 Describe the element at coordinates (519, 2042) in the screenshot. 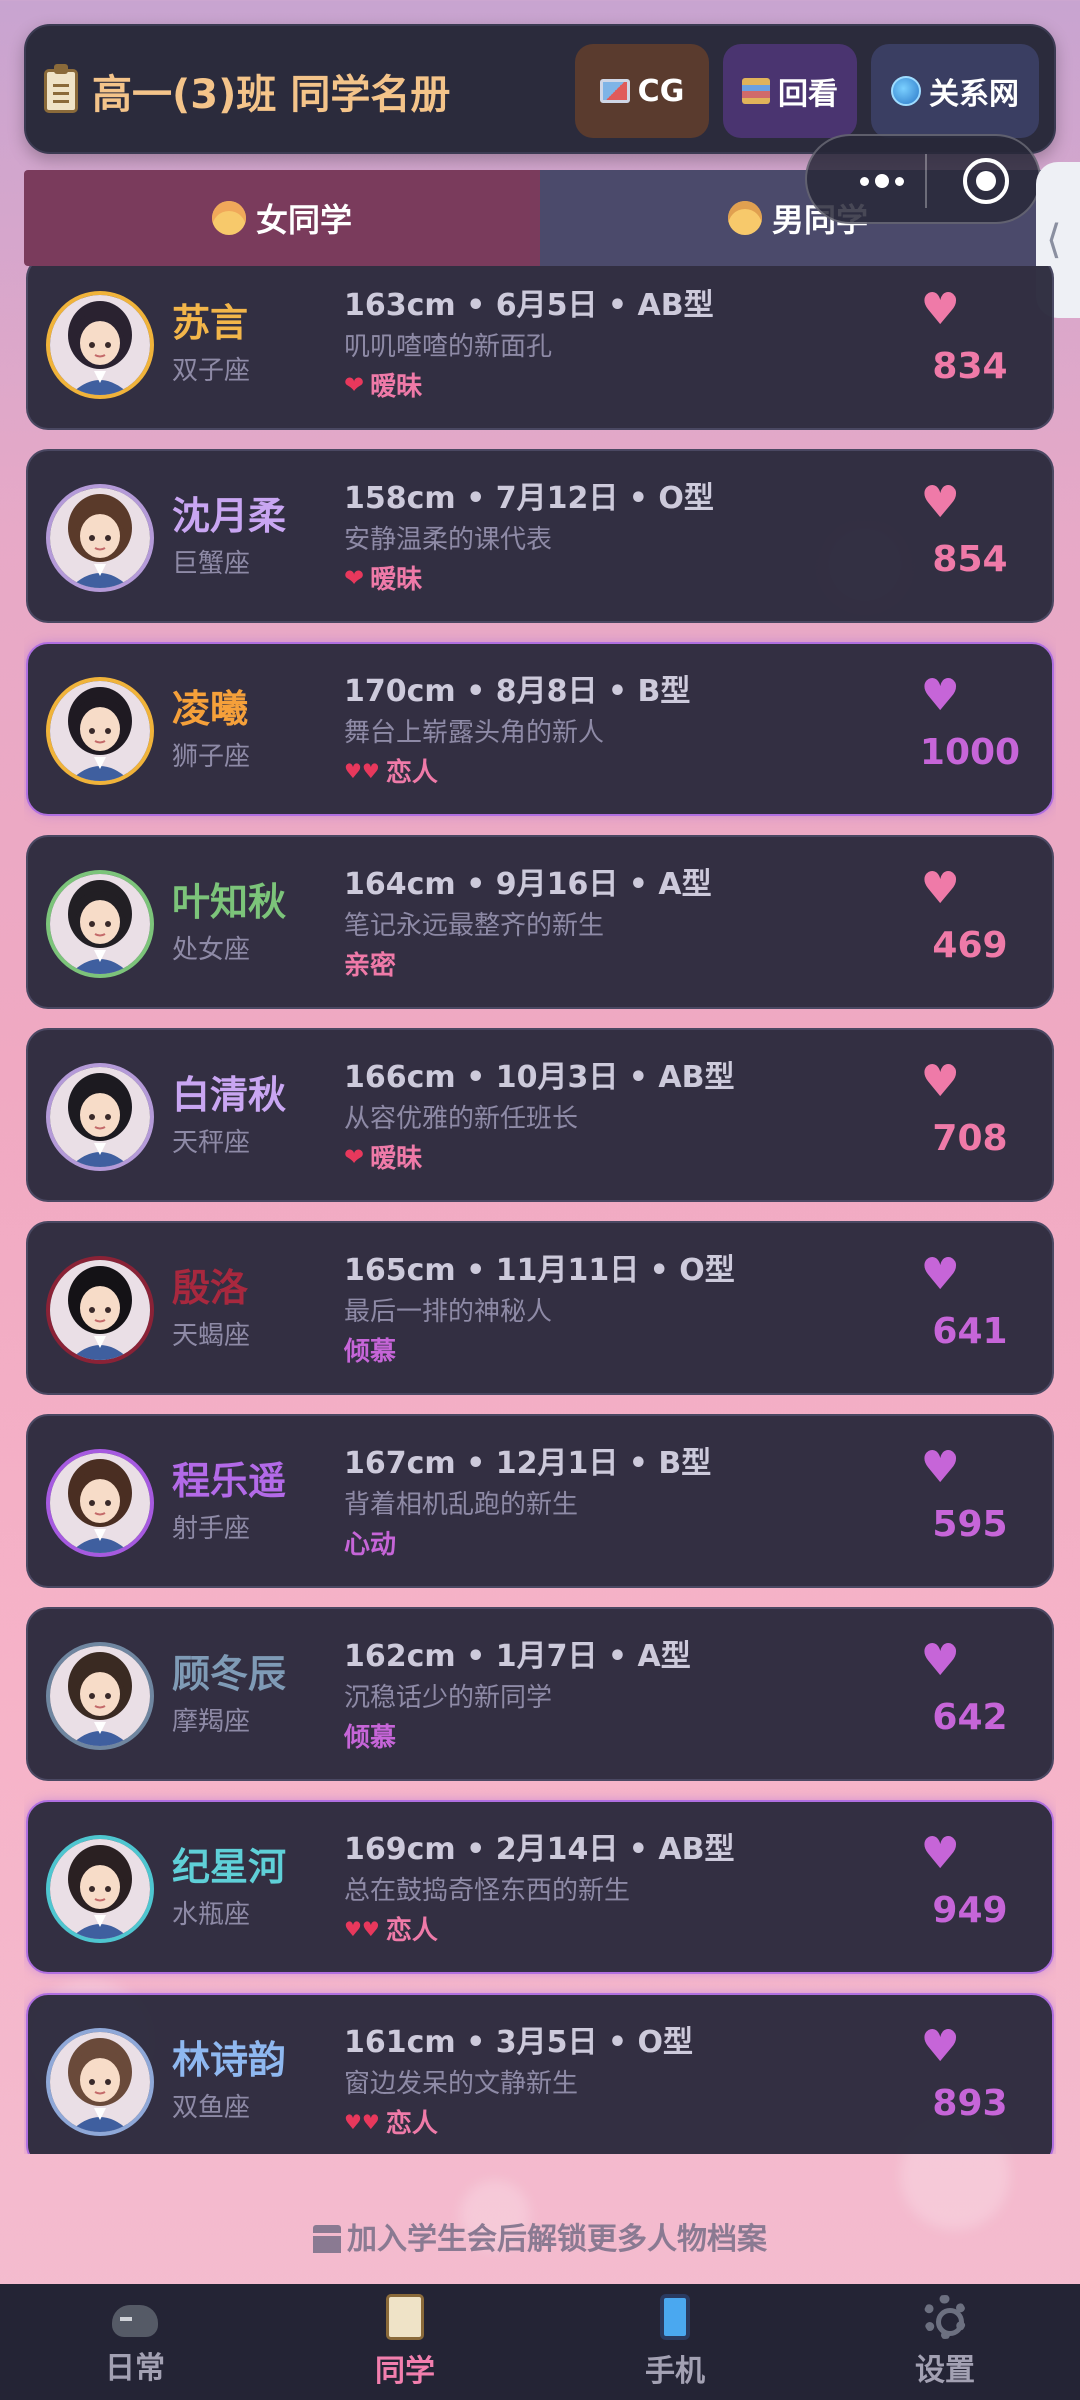

I see `student-stats: 161cm • 3月5日 • O型` at that location.